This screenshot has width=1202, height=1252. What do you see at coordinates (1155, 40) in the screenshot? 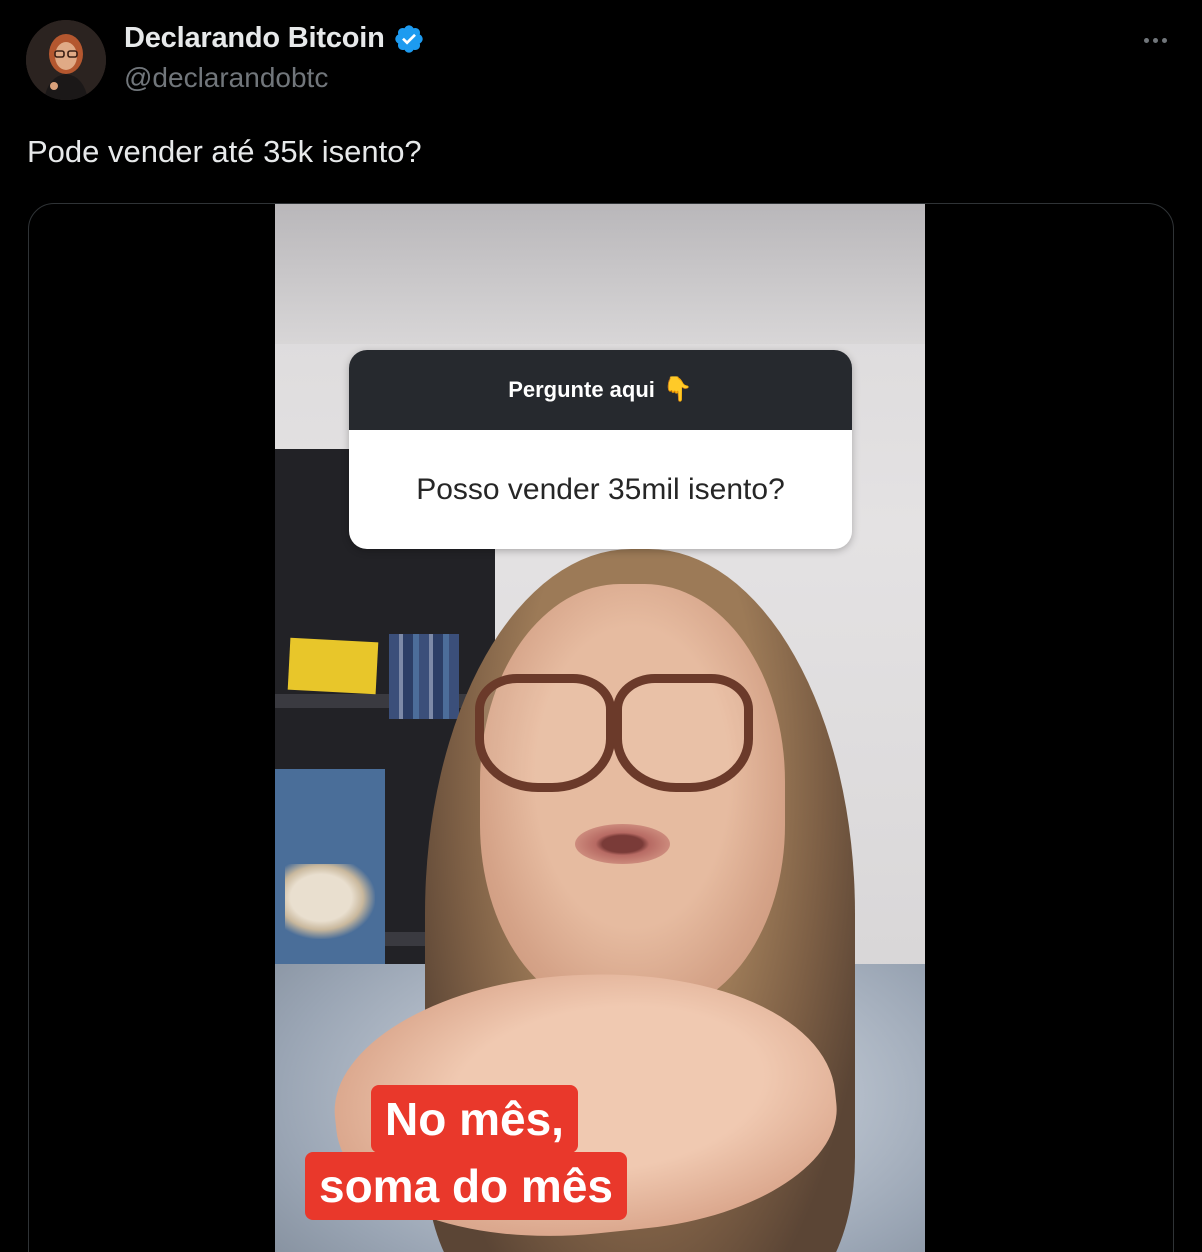
I see `more-options-icon` at bounding box center [1155, 40].